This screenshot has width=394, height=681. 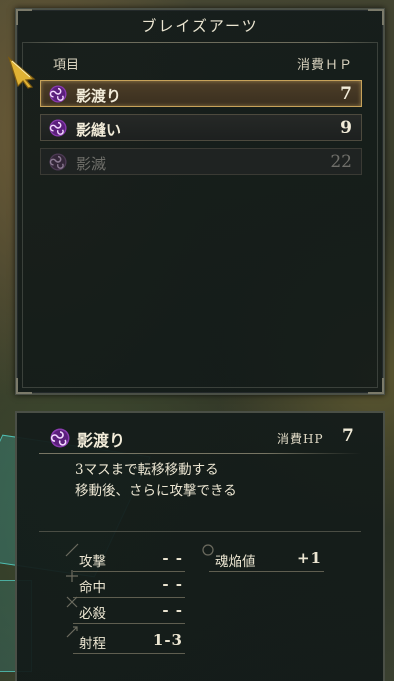 I want to click on skill-hp-cost: 22, so click(x=341, y=162).